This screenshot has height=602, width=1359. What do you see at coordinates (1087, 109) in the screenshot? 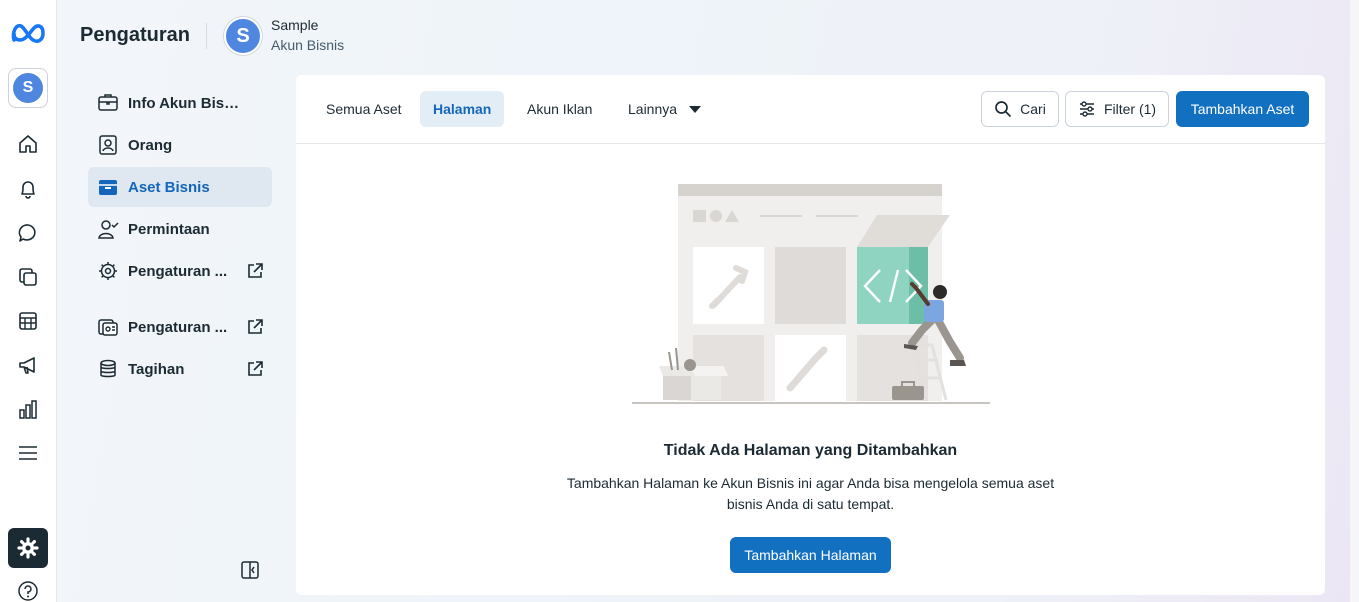
I see `filter-icon` at bounding box center [1087, 109].